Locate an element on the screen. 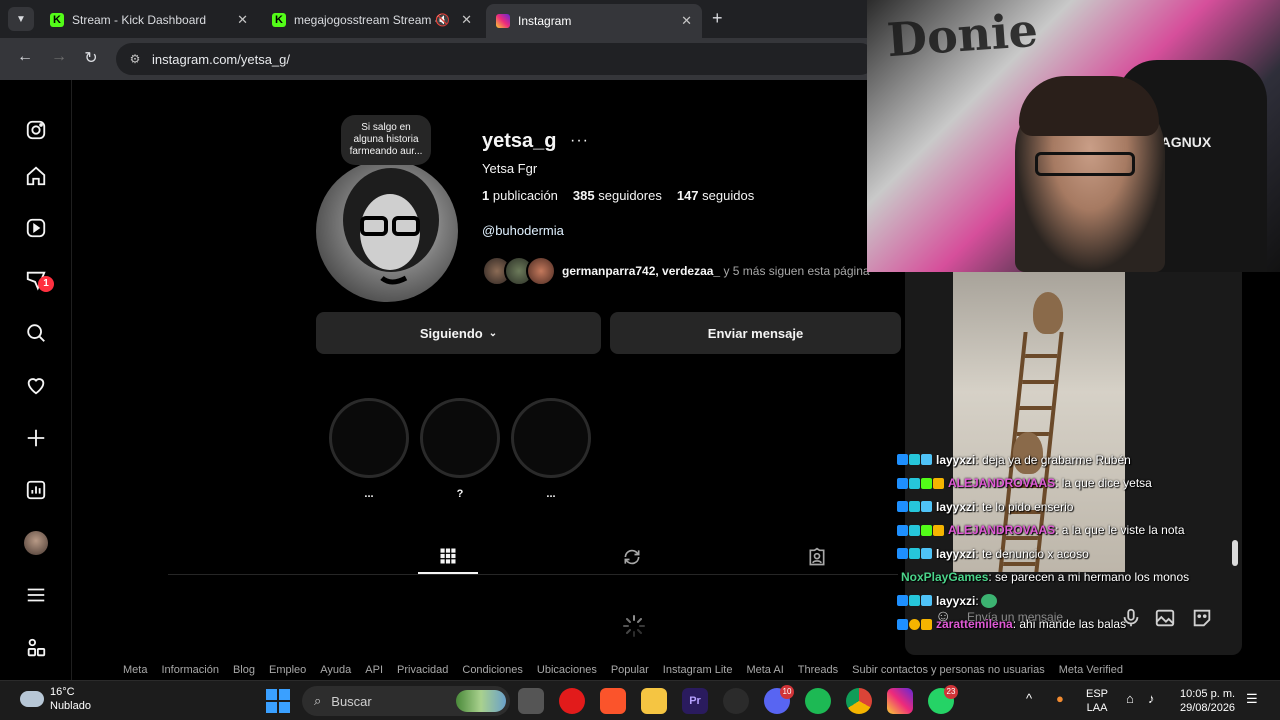 The image size is (1280, 720). grid-icon is located at coordinates (448, 556).